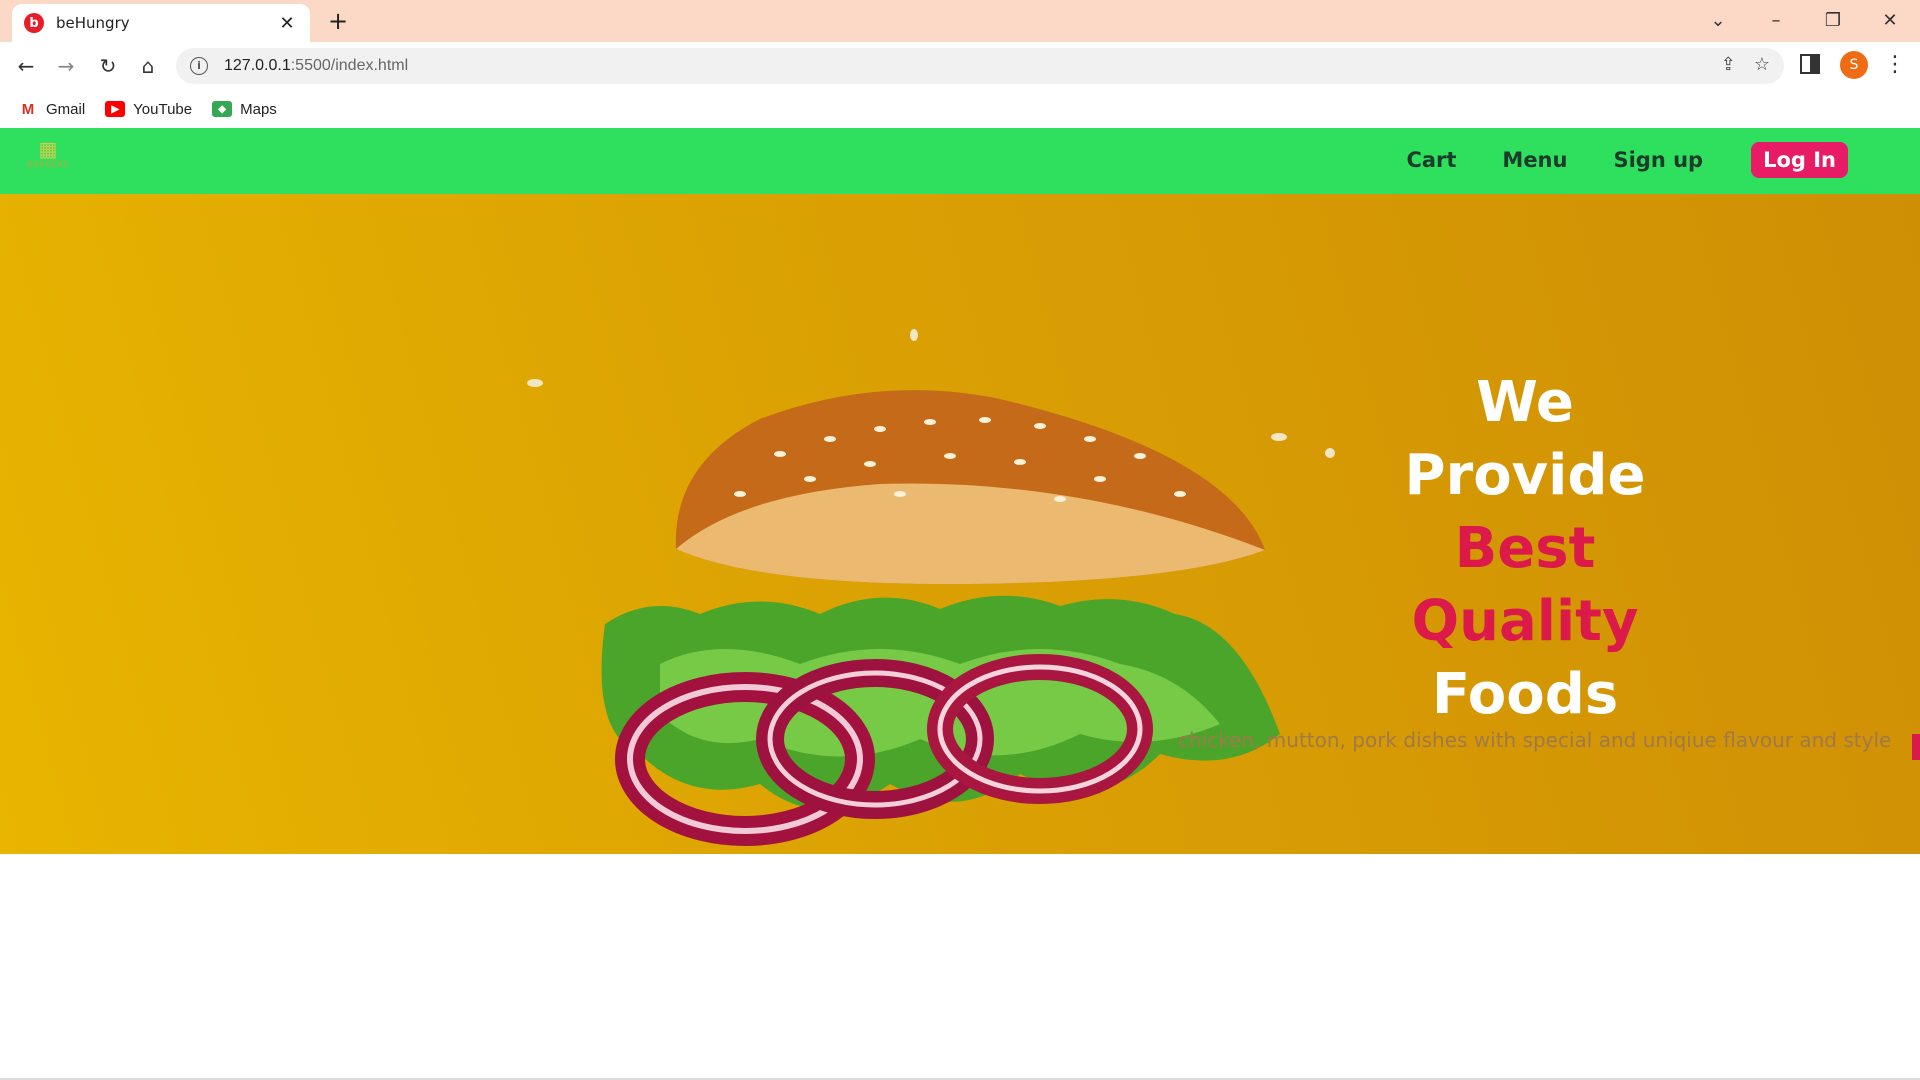  I want to click on nav-links: Cart Menu Sign up Log In, so click(1627, 160).